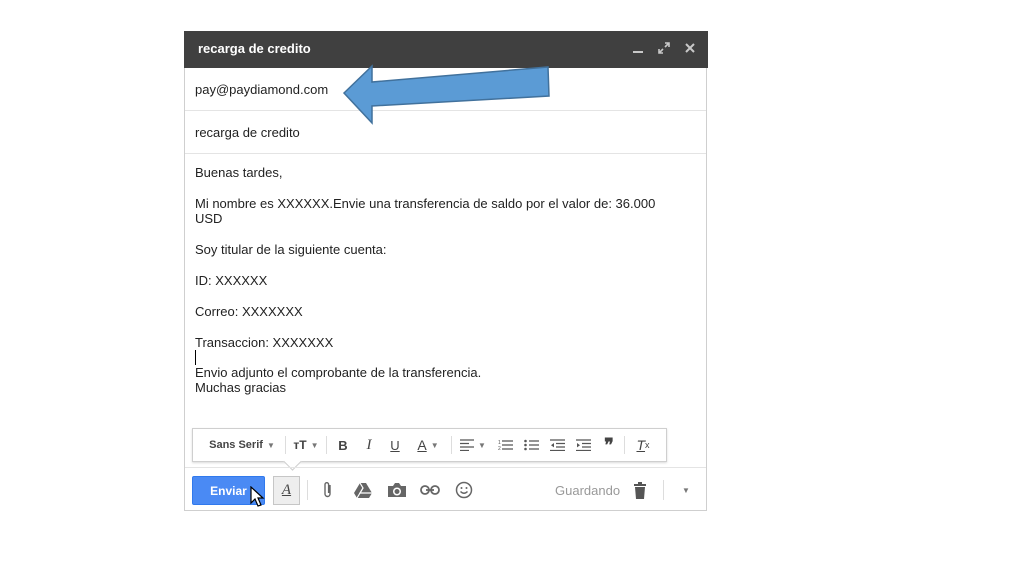 This screenshot has width=1024, height=576. What do you see at coordinates (231, 280) in the screenshot?
I see `body-line-3: ID: XXXXXX` at bounding box center [231, 280].